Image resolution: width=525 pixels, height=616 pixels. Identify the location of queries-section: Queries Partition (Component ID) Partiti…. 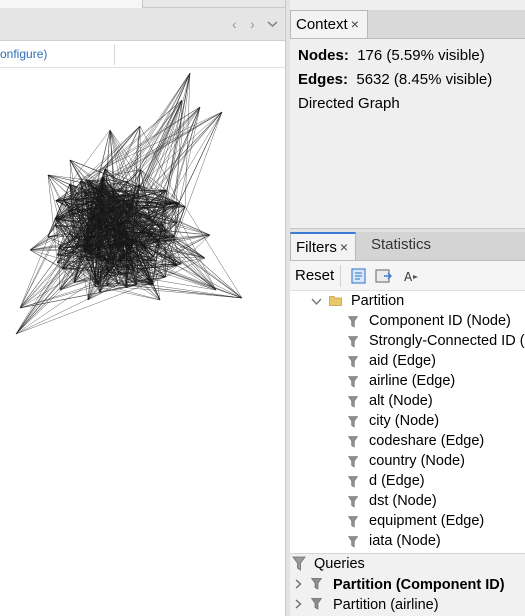
(407, 584).